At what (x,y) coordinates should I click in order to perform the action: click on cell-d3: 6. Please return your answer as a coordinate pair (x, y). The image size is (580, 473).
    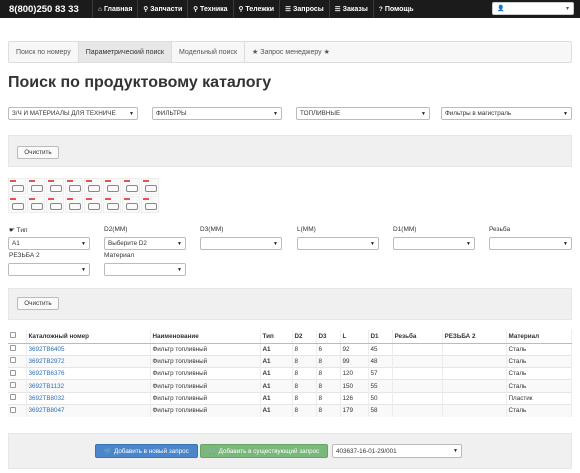
    Looking at the image, I should click on (328, 349).